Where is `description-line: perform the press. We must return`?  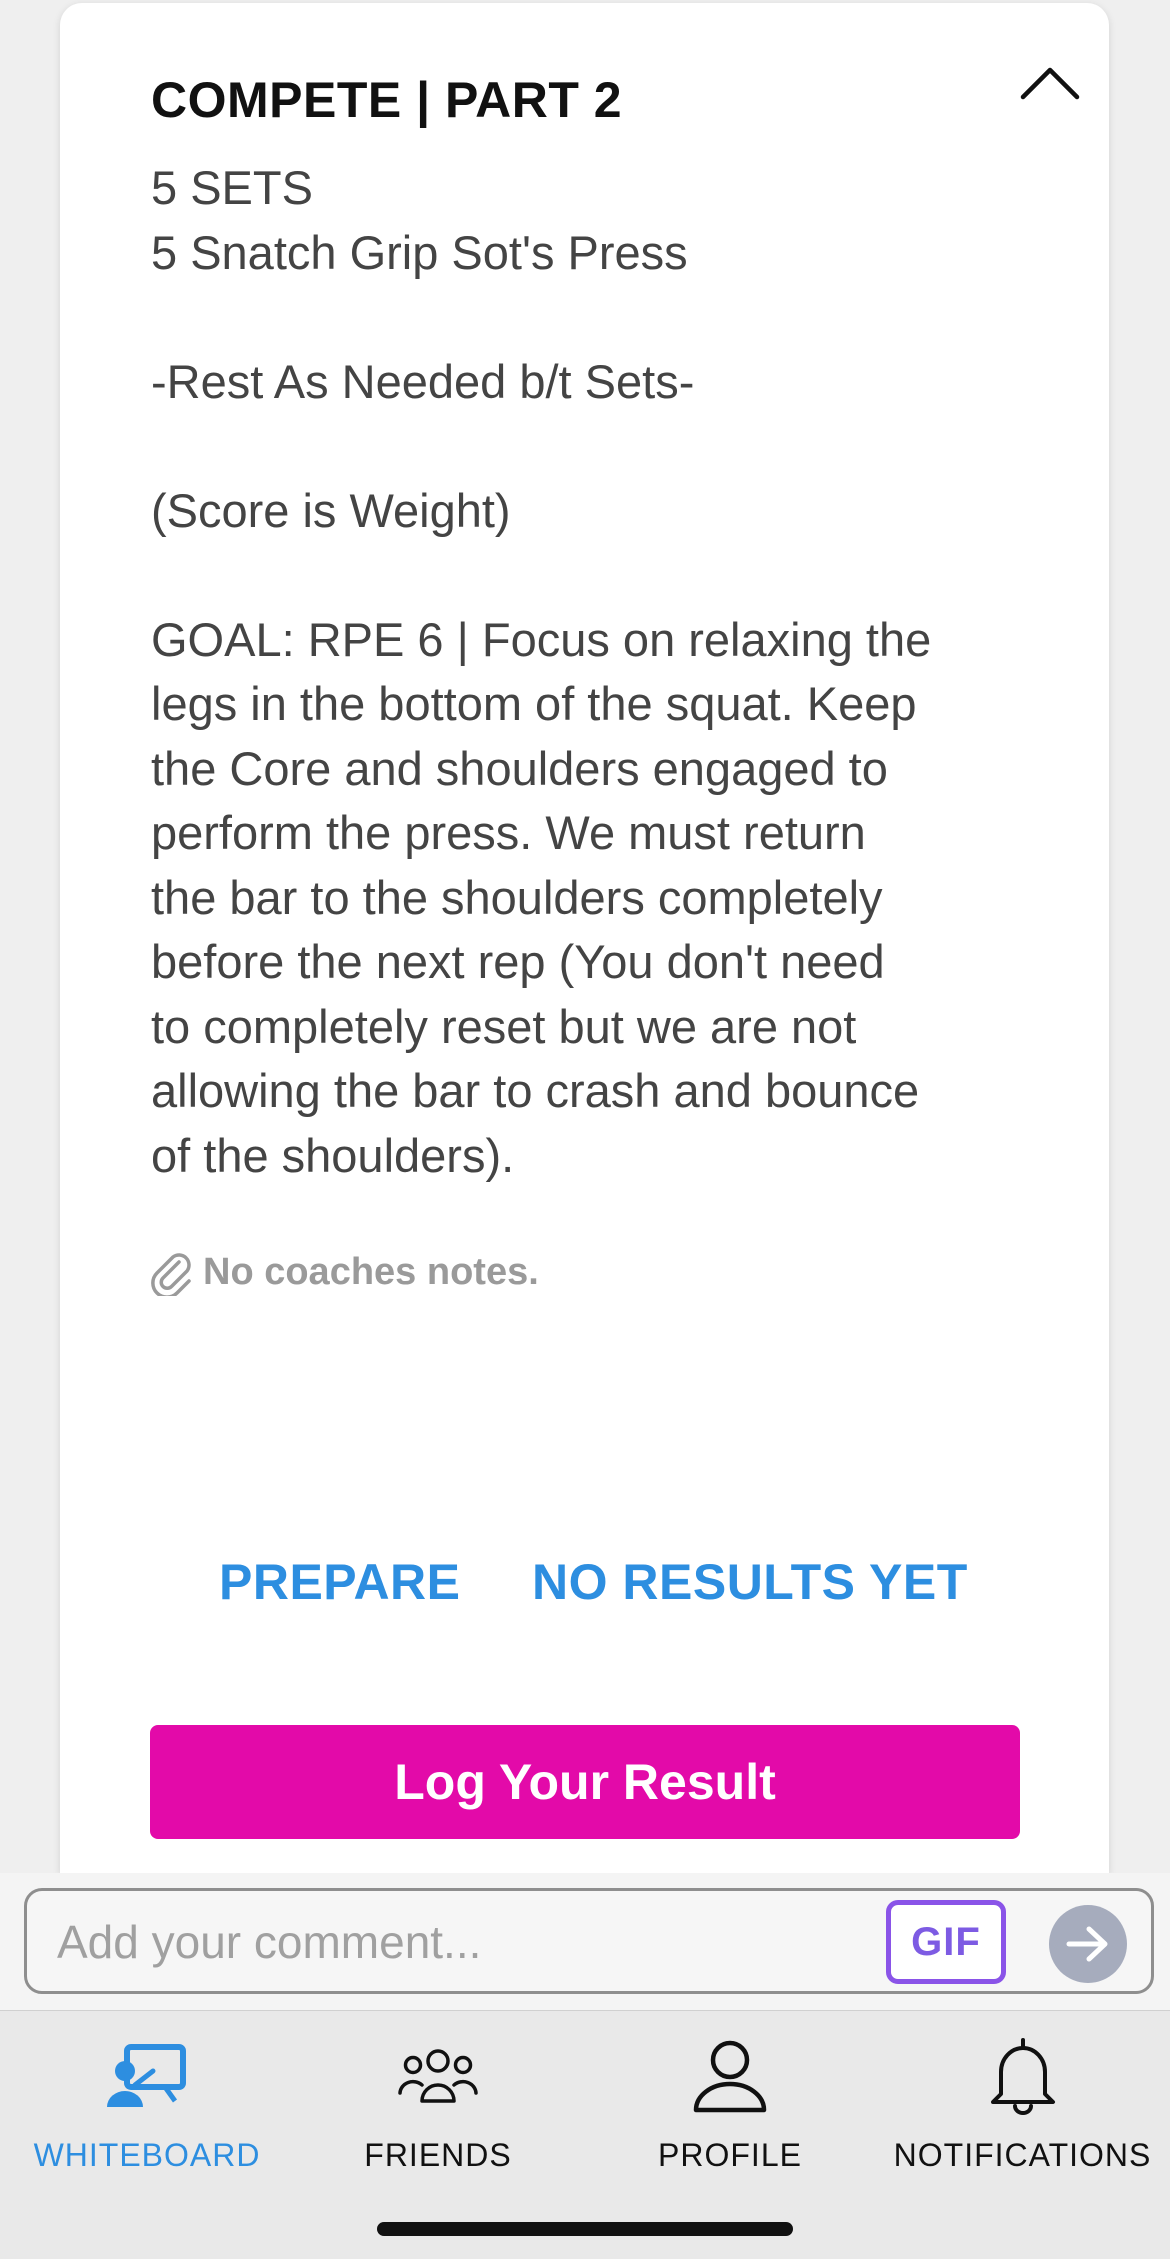 description-line: perform the press. We must return is located at coordinates (508, 832).